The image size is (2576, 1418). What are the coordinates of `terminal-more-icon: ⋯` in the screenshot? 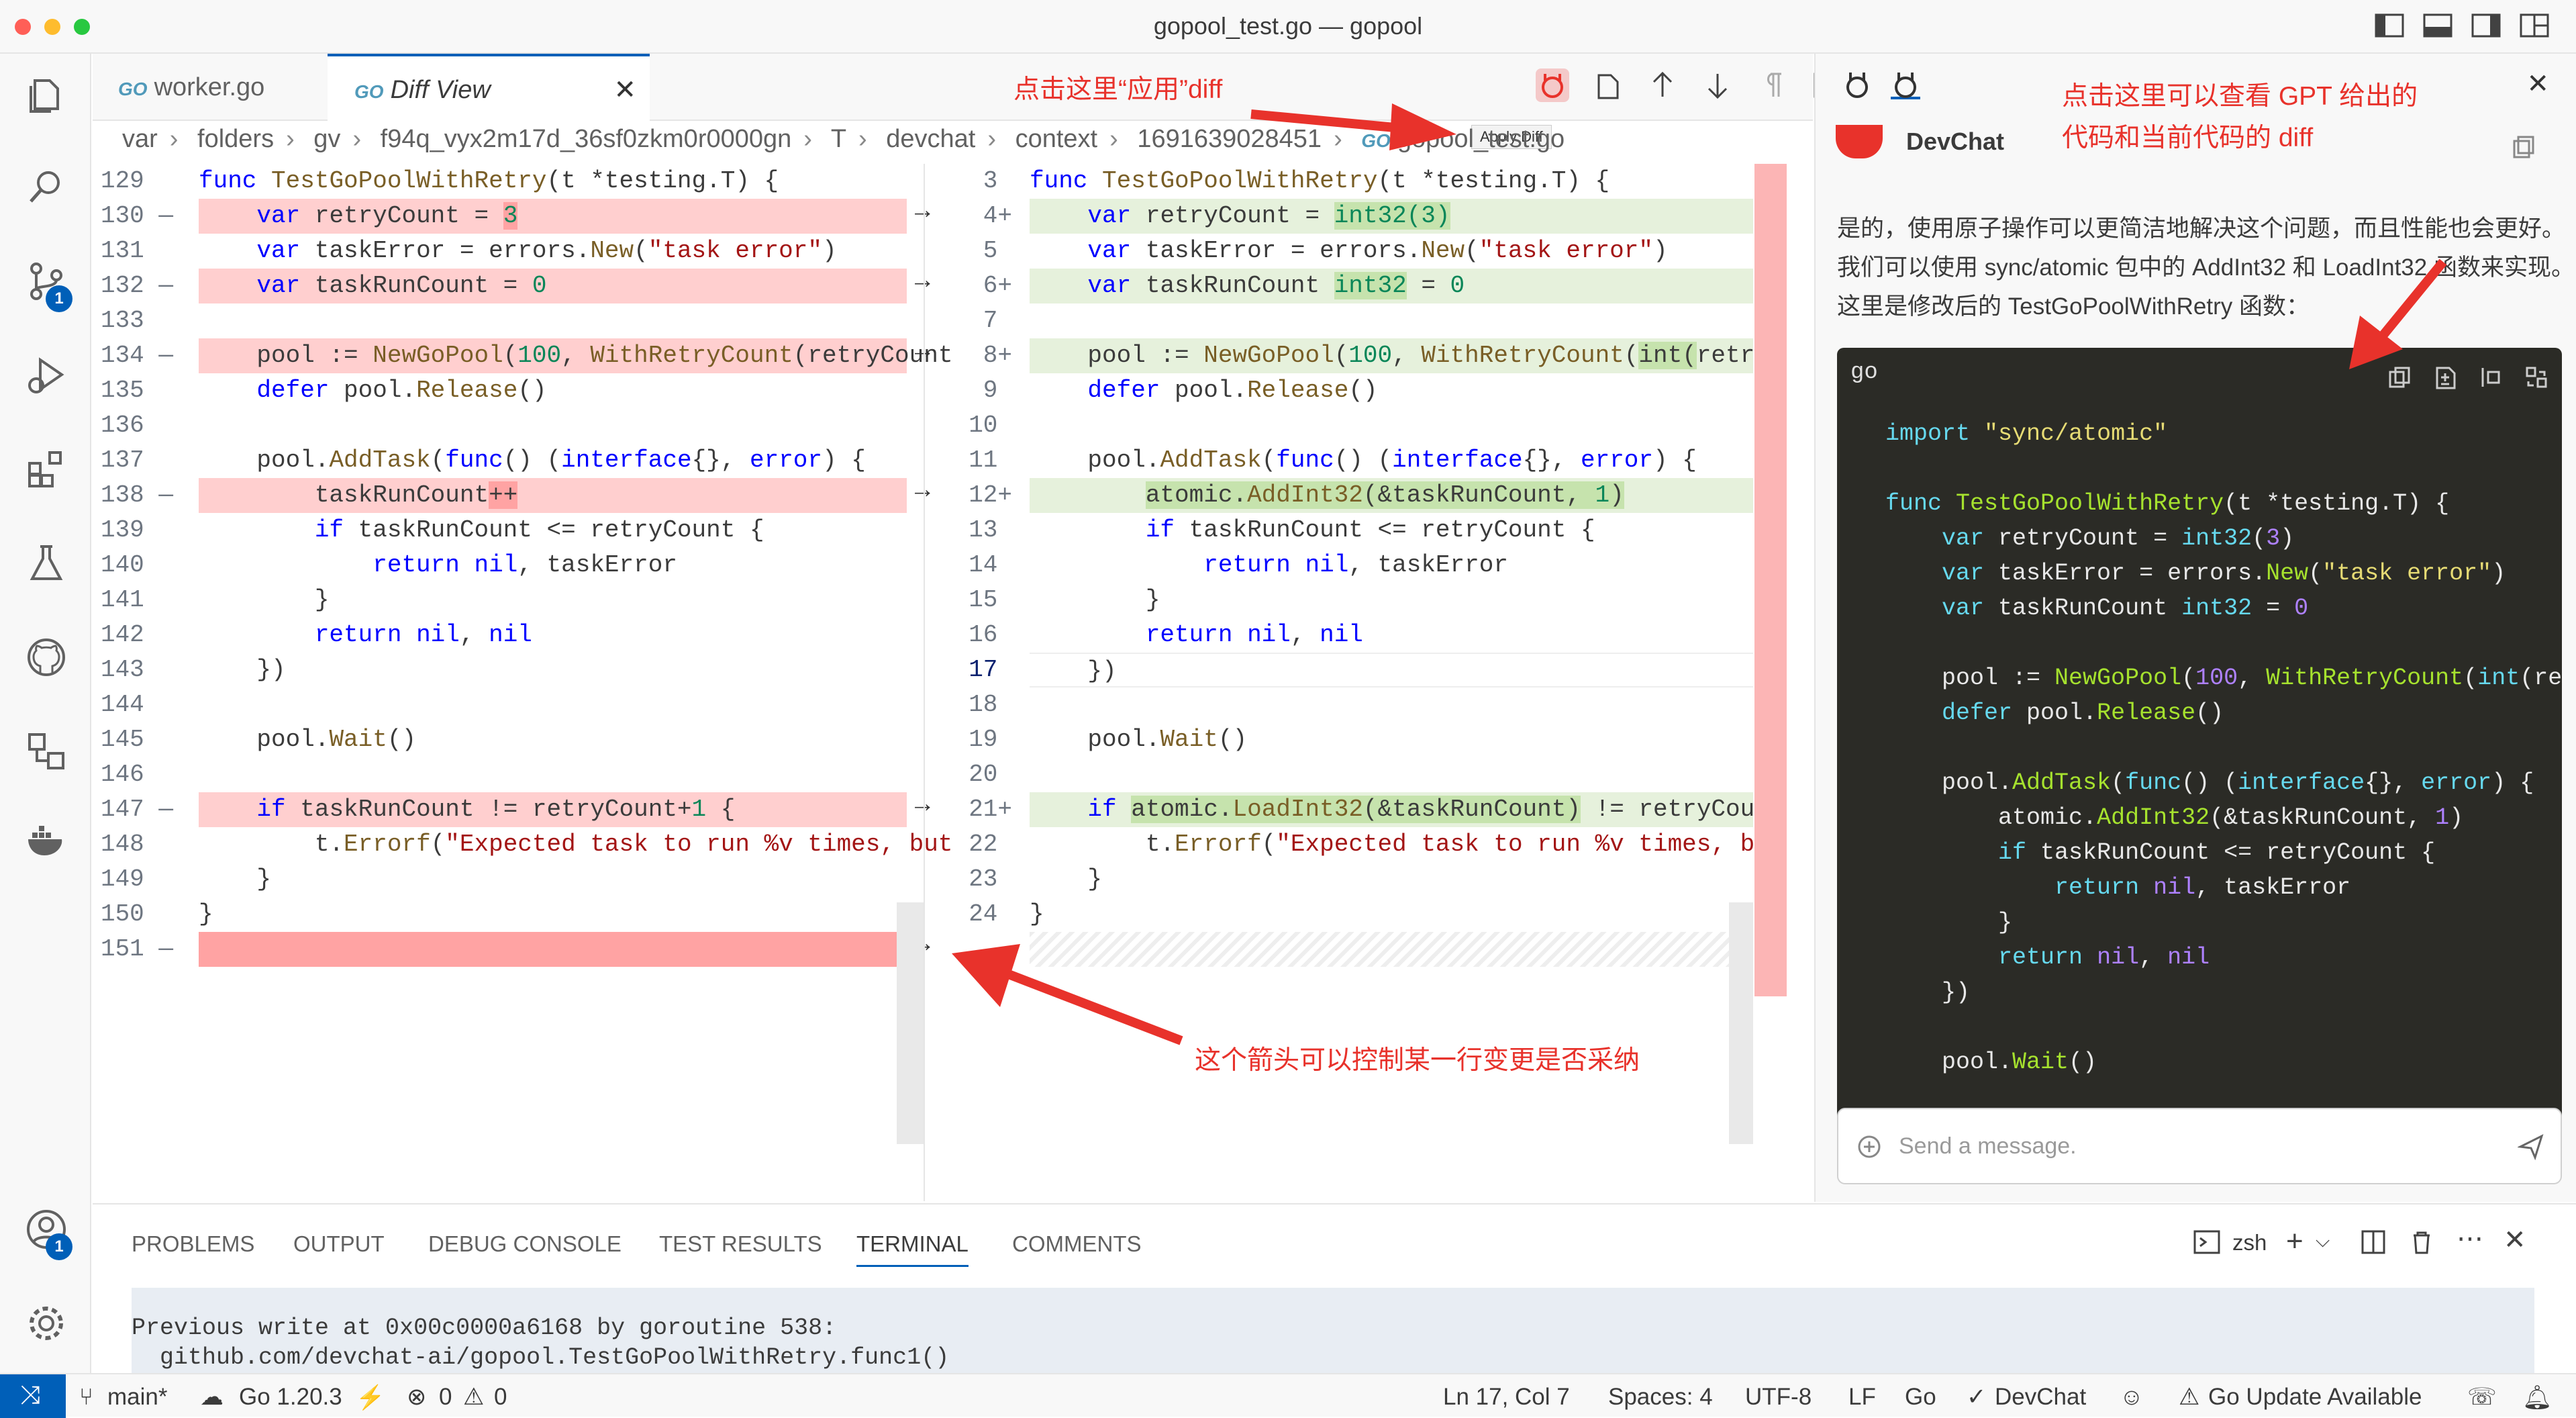 It's located at (2470, 1238).